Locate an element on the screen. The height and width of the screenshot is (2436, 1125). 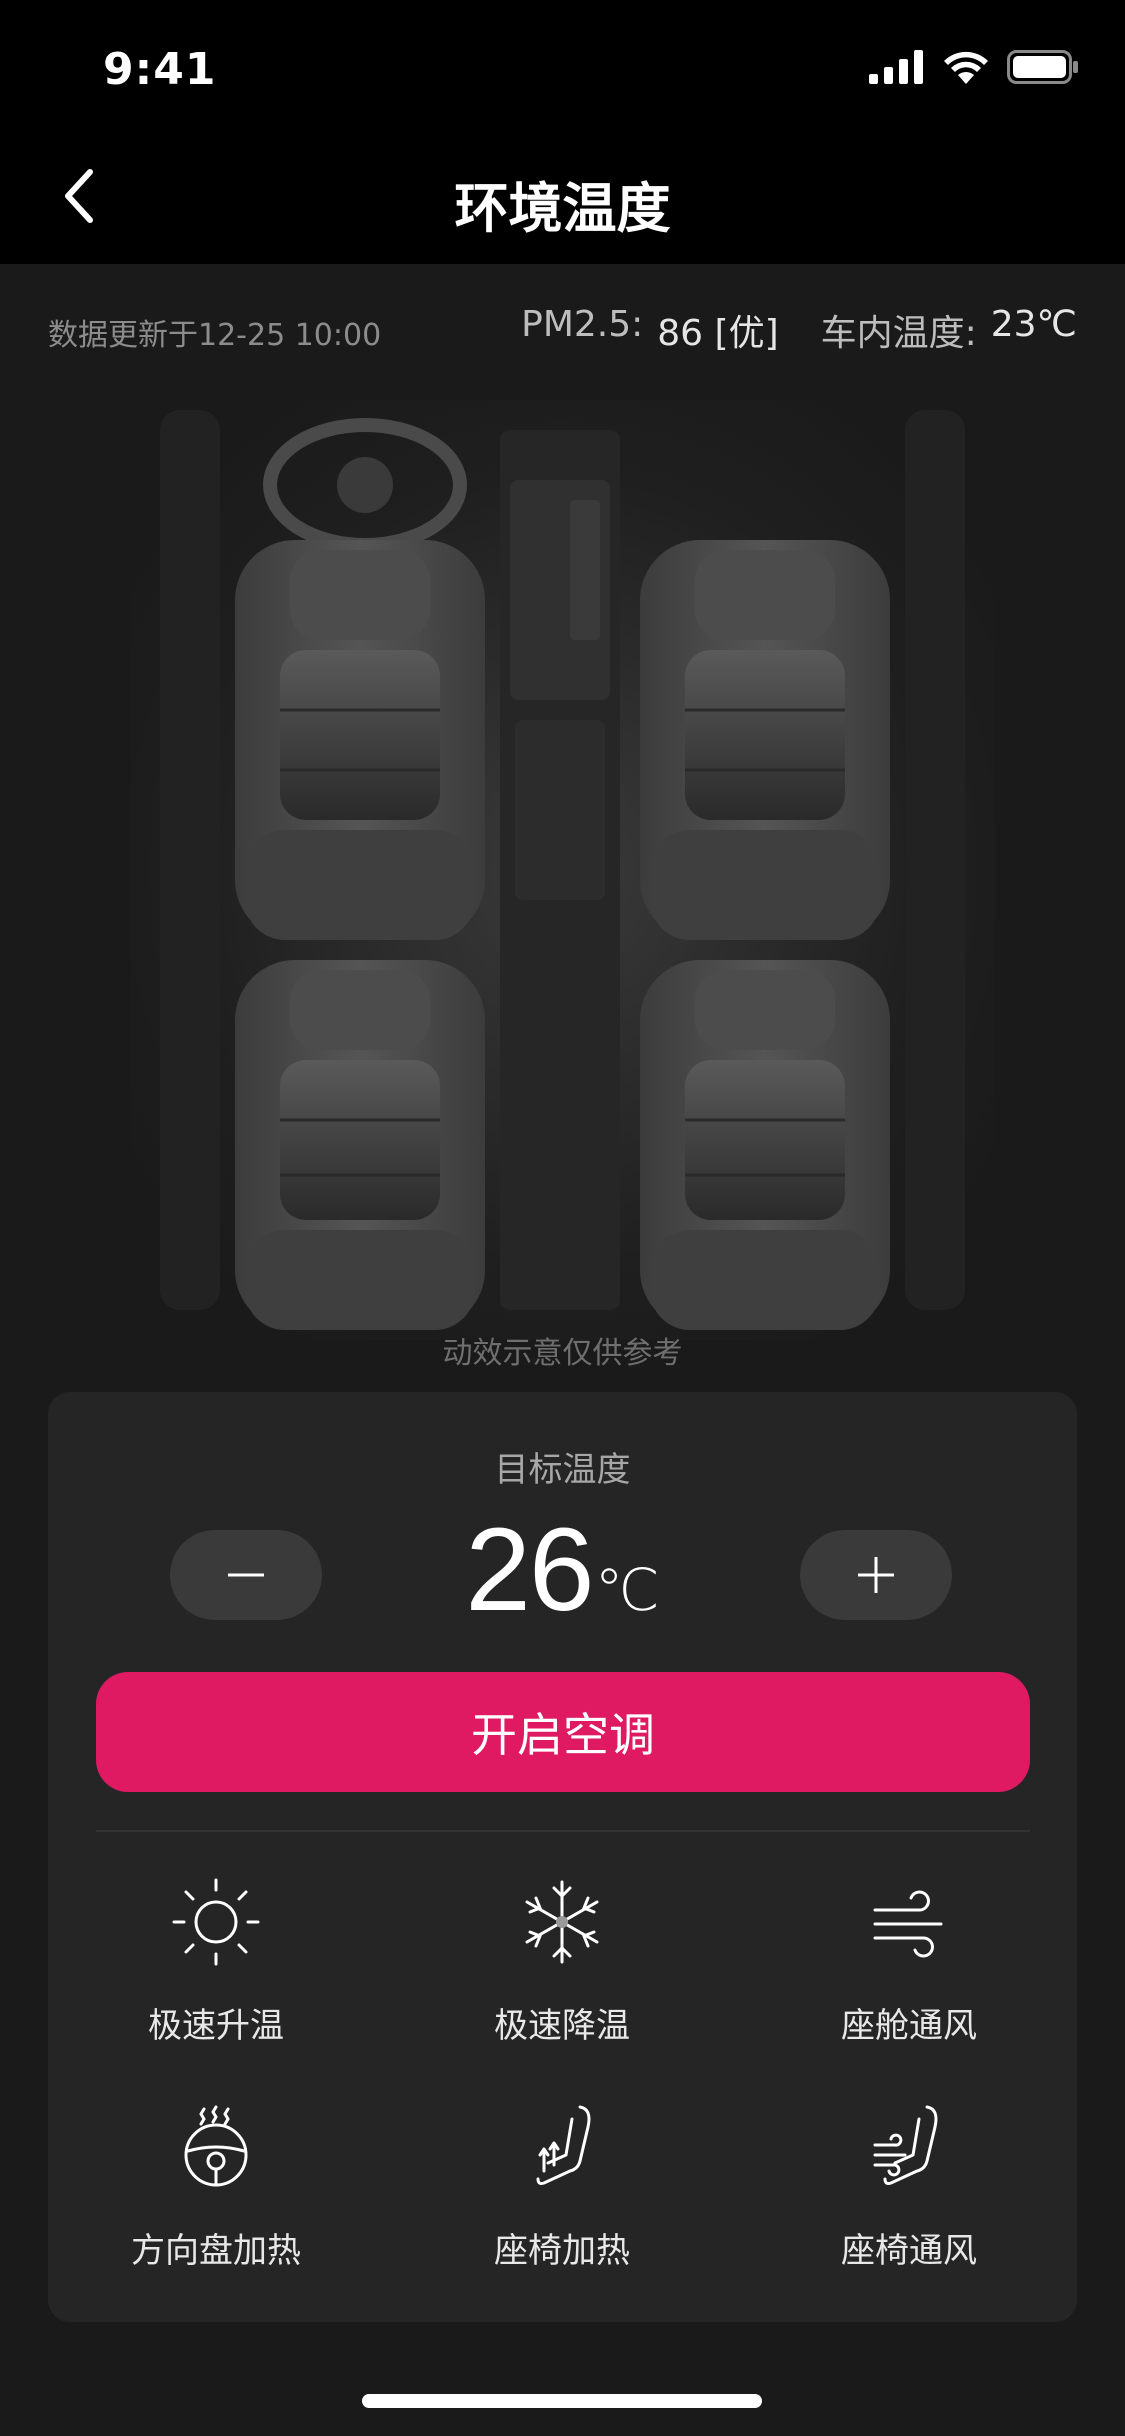
feature-label: 方向盘加热 is located at coordinates (216, 2251).